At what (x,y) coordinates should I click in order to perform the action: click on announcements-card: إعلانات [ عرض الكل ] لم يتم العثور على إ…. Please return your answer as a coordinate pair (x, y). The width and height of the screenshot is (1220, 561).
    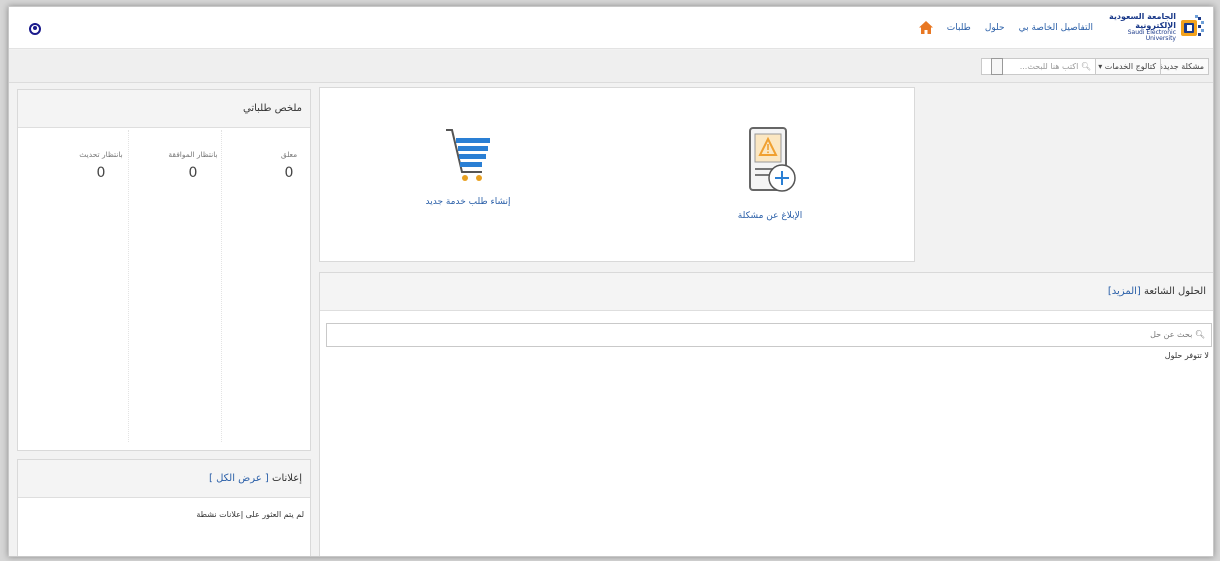
    Looking at the image, I should click on (164, 507).